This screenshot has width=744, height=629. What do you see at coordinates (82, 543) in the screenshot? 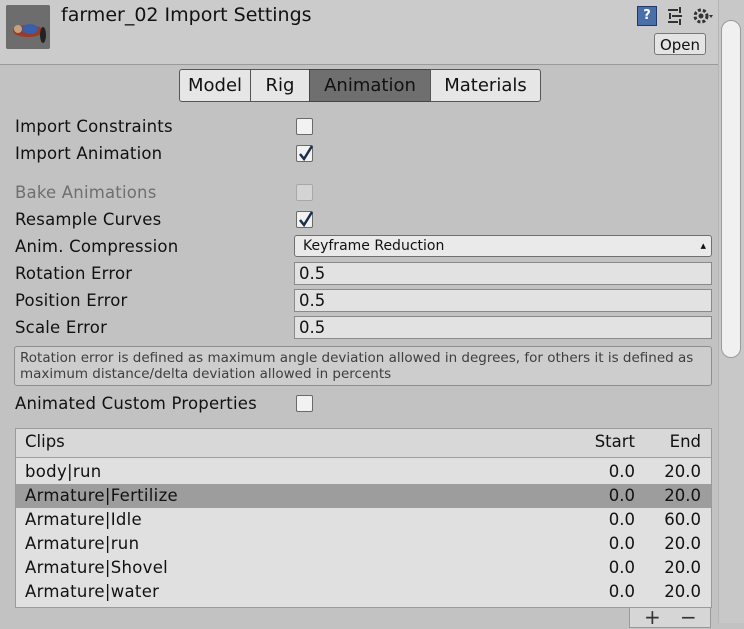
I see `clip-name: Armature|run` at bounding box center [82, 543].